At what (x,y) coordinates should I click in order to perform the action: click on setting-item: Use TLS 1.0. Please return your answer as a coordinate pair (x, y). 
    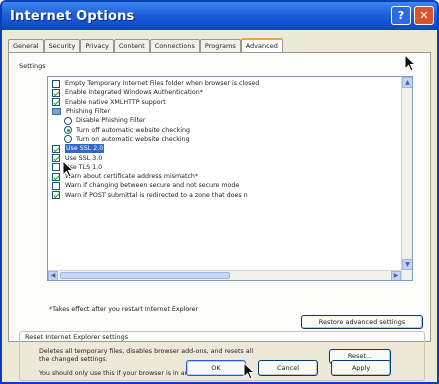
    Looking at the image, I should click on (226, 167).